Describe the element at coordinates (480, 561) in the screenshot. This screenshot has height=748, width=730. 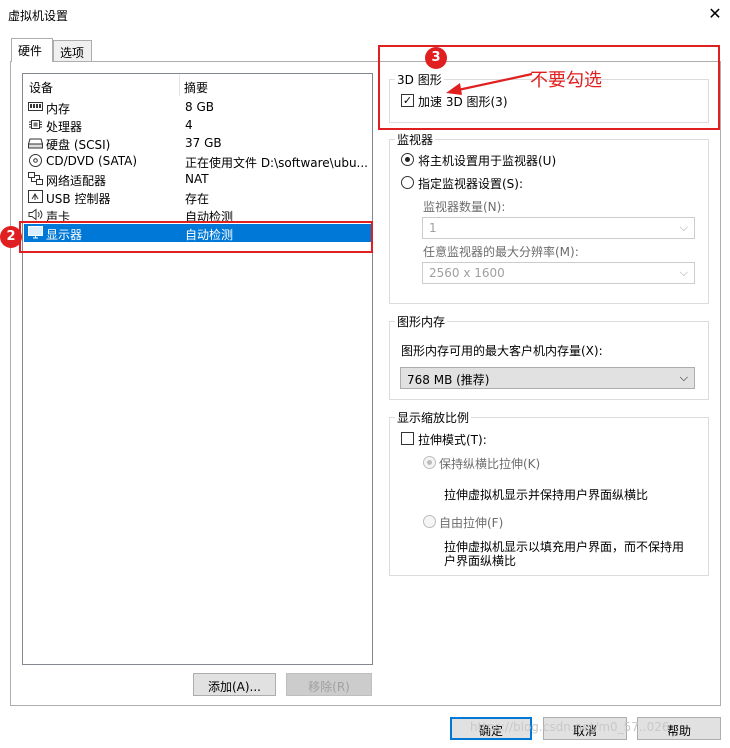
I see `free-stretch-description-line2: 户界面纵横比` at that location.